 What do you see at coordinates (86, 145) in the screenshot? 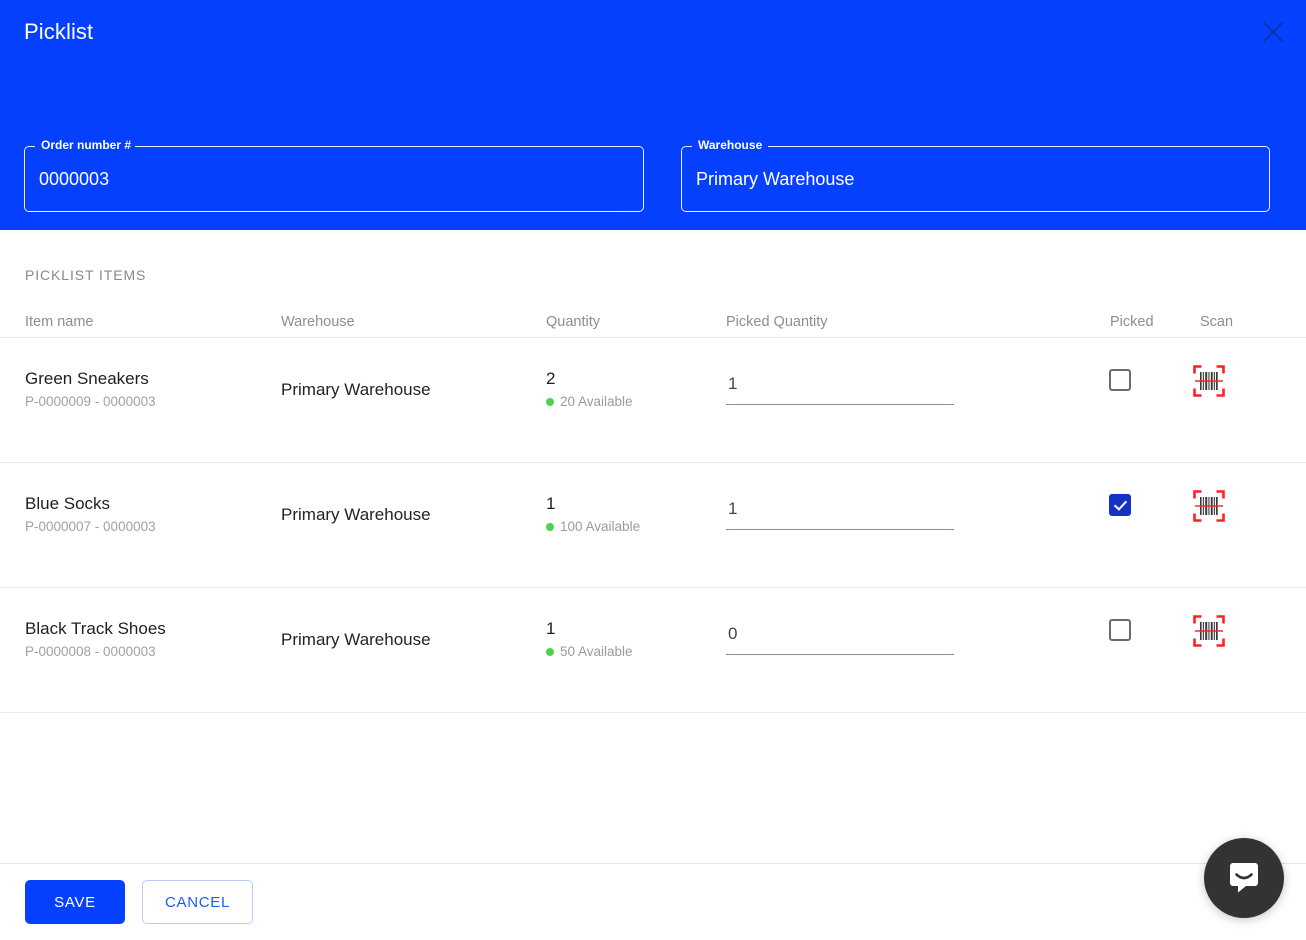
I see `order-number-label: Order number #` at bounding box center [86, 145].